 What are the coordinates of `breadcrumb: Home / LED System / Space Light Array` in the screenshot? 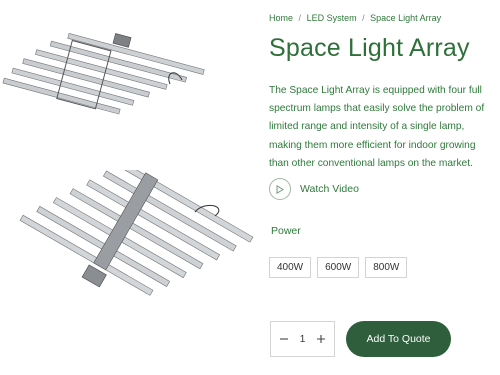 It's located at (355, 18).